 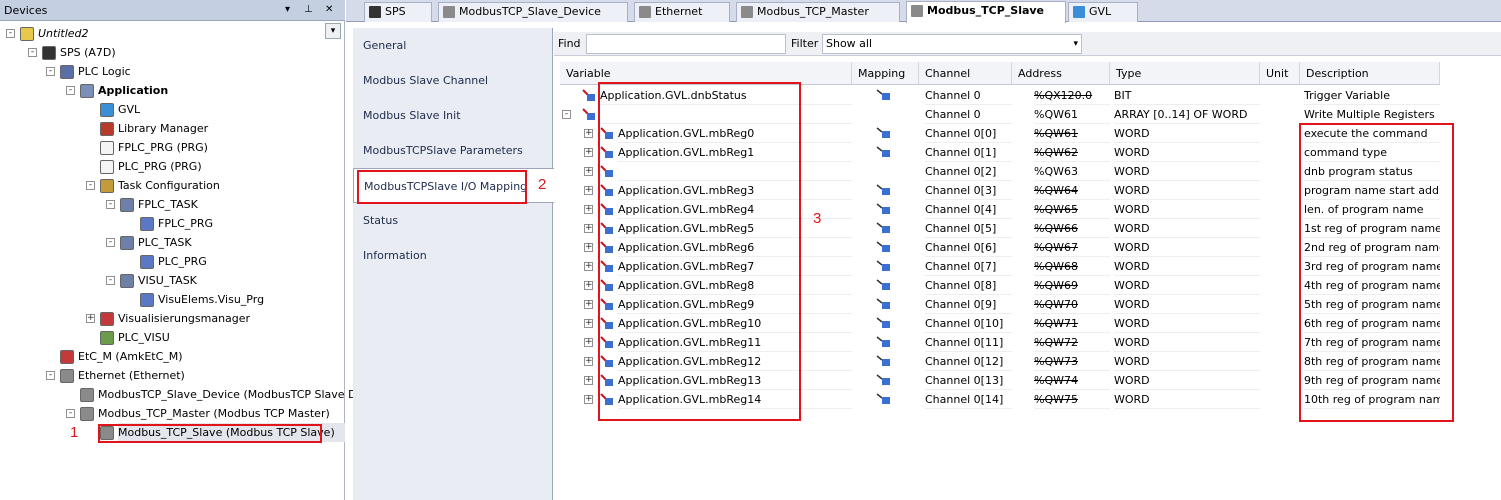 What do you see at coordinates (1061, 73) in the screenshot?
I see `column-header-address: Address` at bounding box center [1061, 73].